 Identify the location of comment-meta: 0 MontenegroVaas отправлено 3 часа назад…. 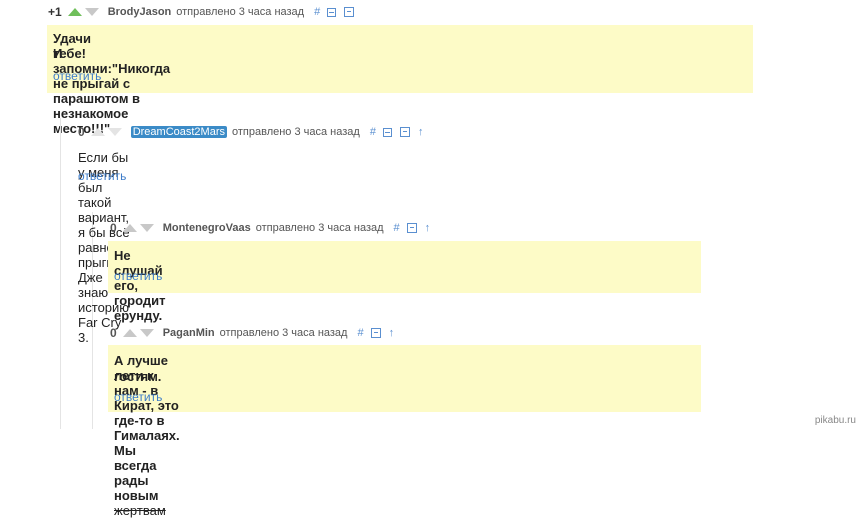
(273, 228).